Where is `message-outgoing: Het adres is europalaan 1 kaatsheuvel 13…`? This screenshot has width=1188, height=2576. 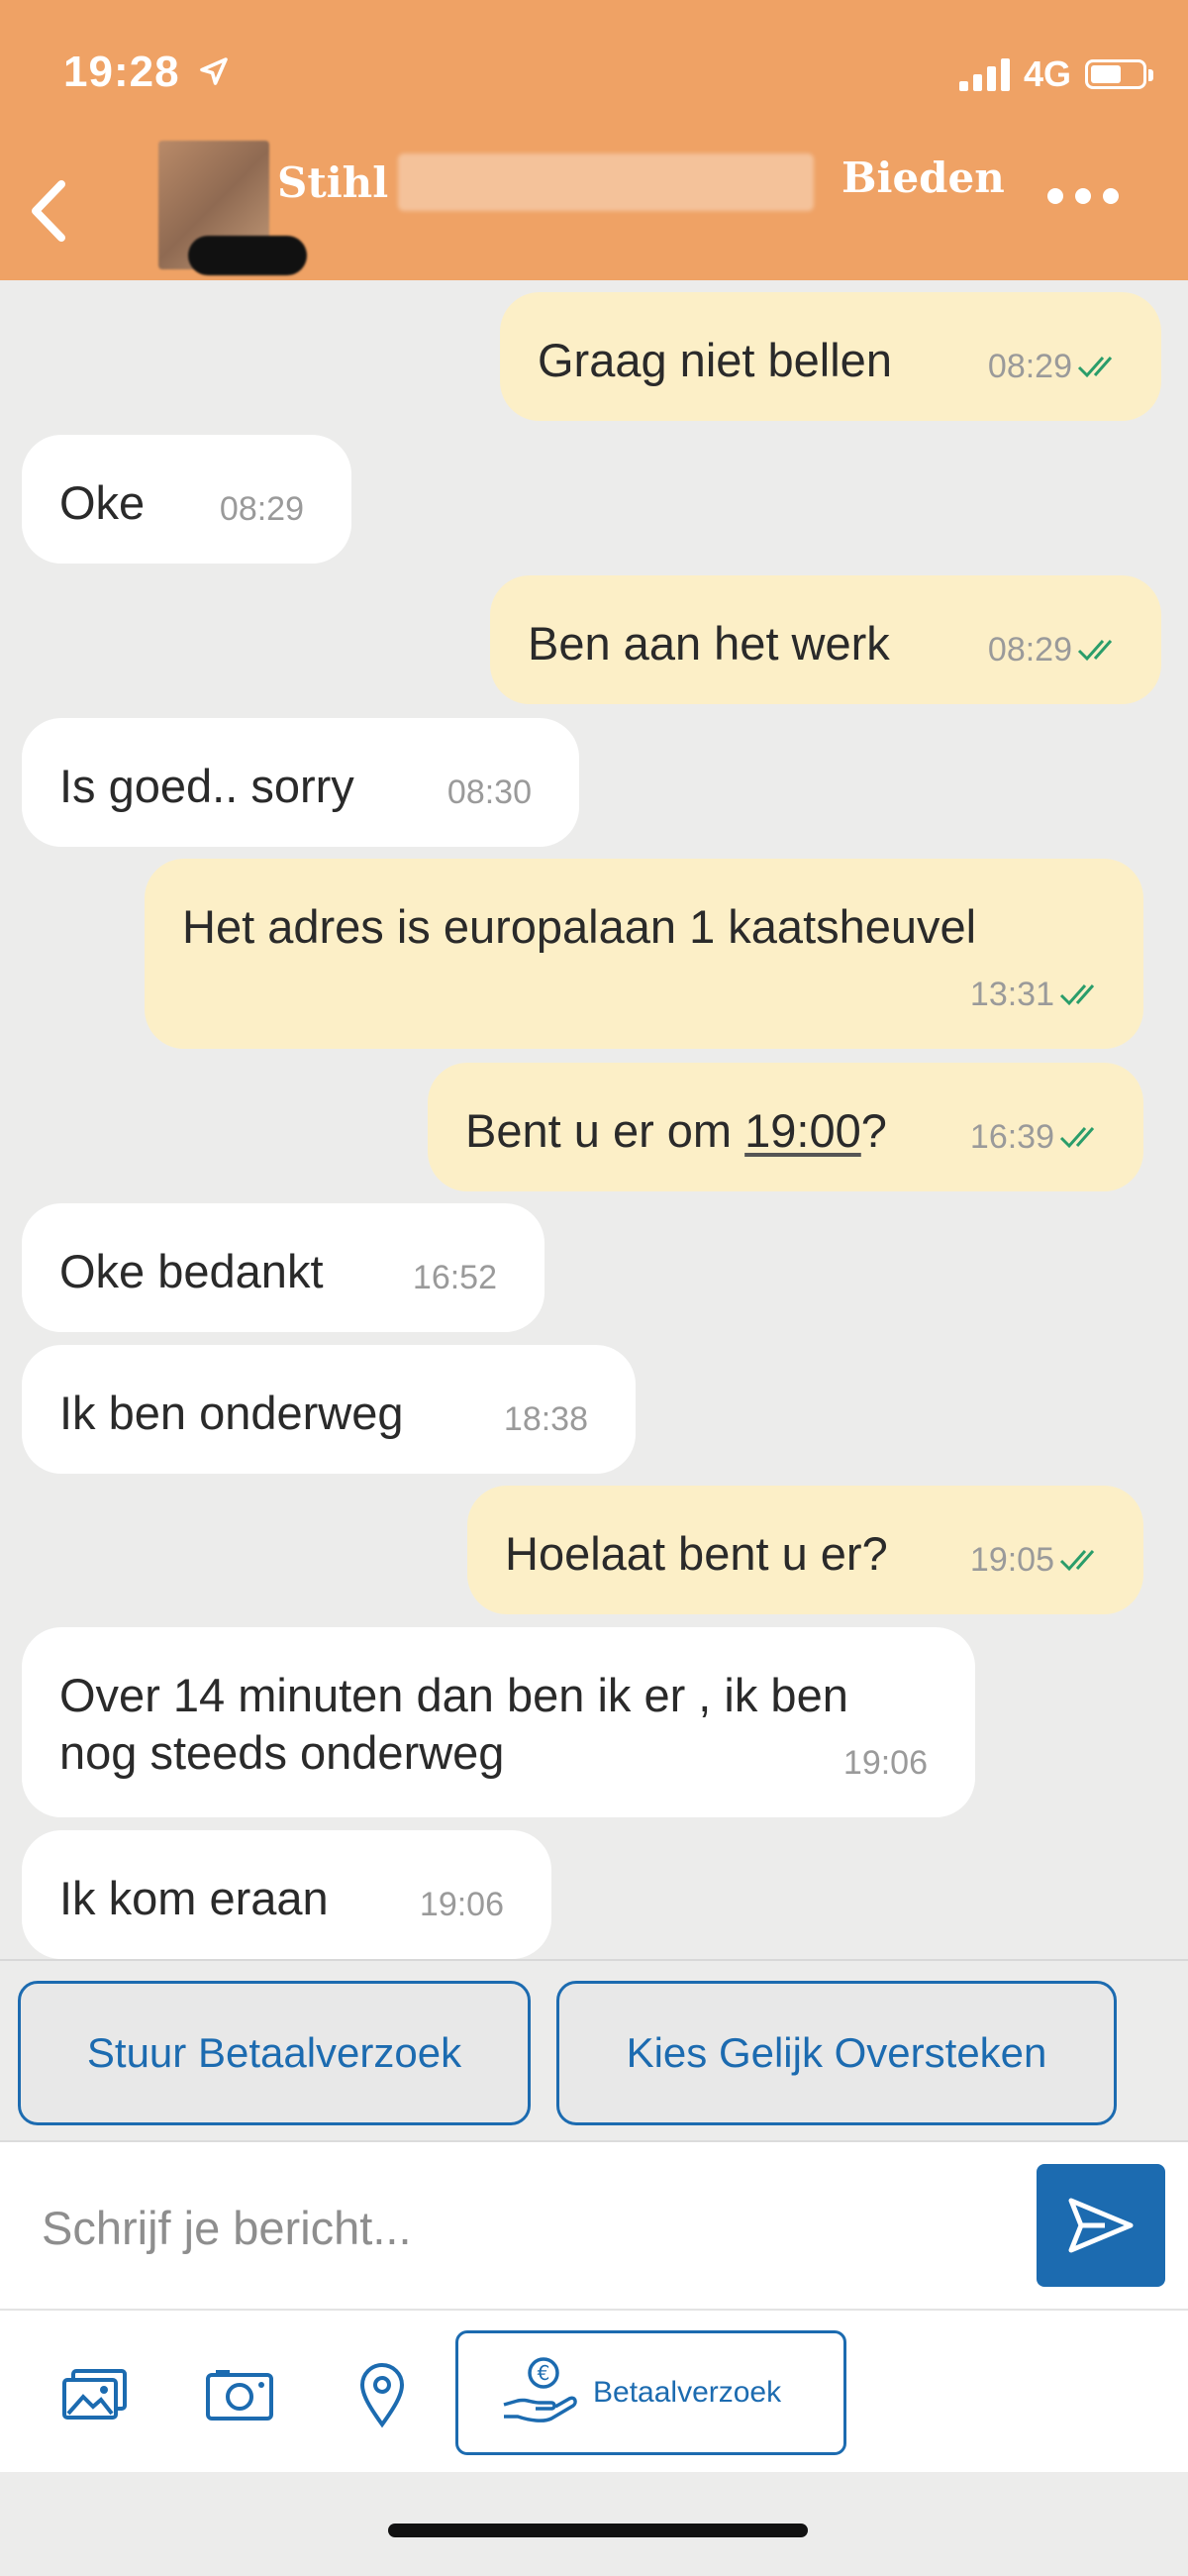
message-outgoing: Het adres is europalaan 1 kaatsheuvel 13… is located at coordinates (644, 954).